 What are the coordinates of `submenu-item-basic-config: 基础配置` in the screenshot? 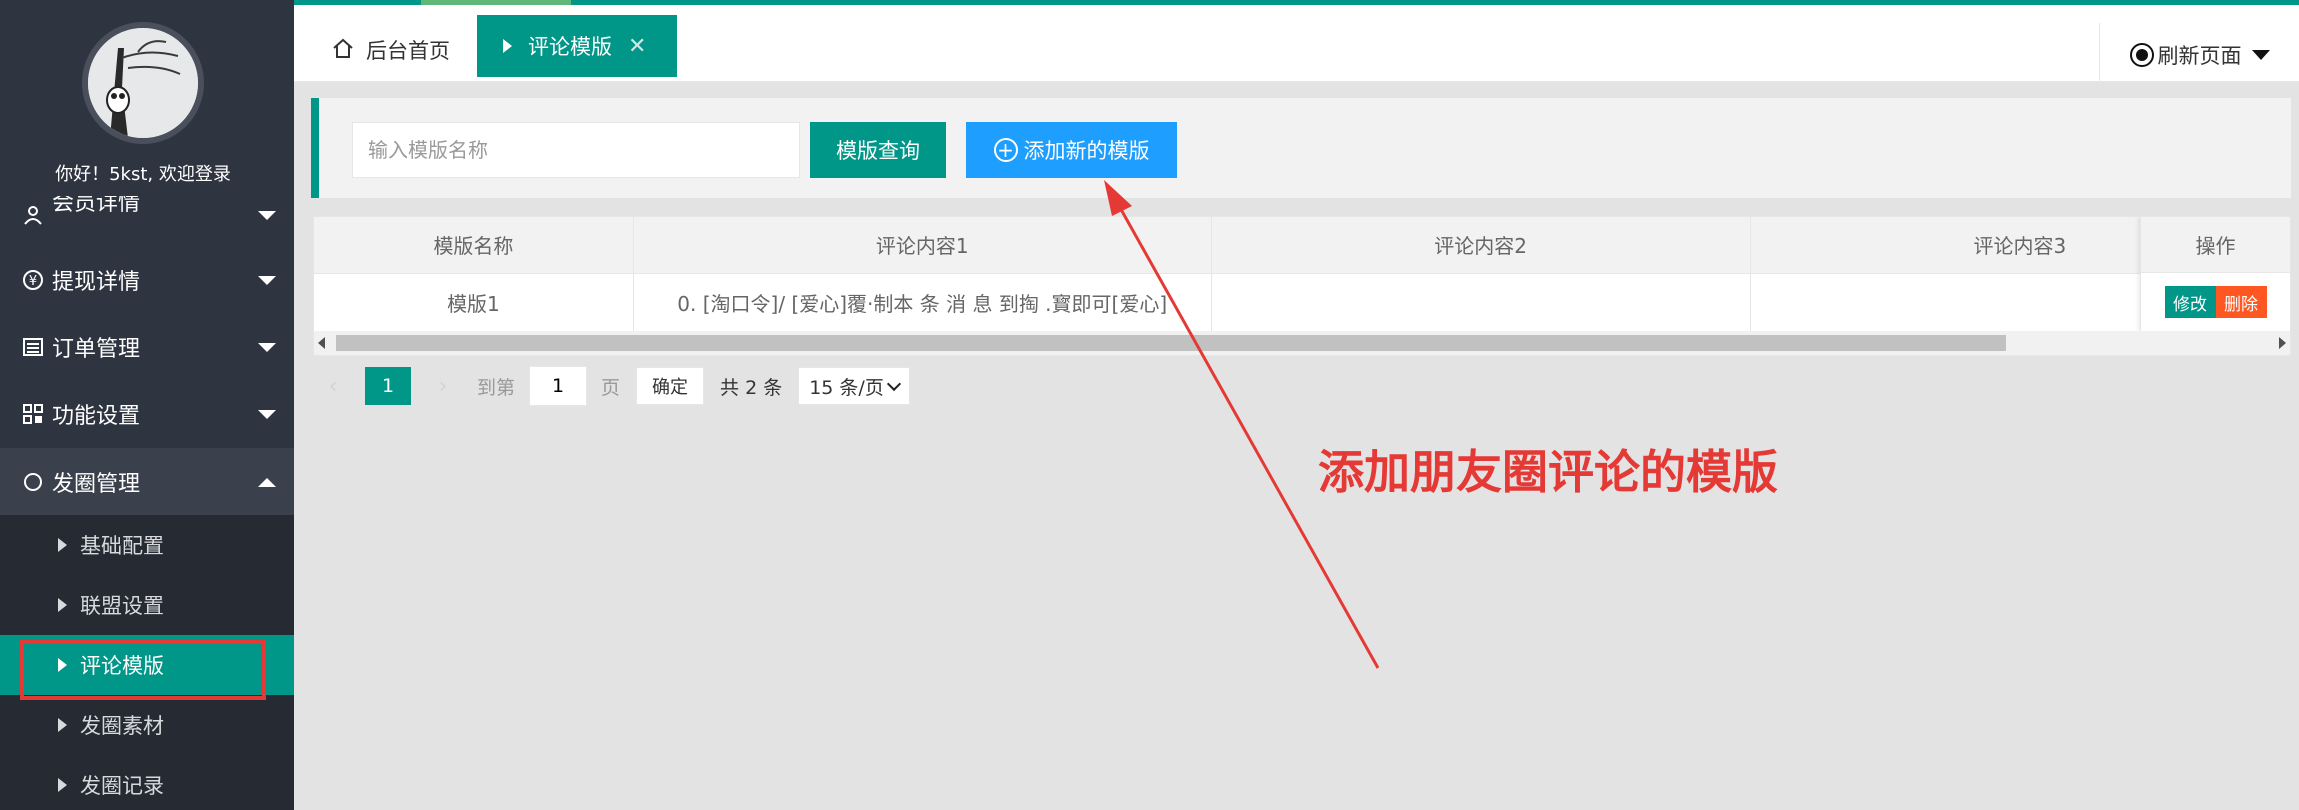 It's located at (147, 545).